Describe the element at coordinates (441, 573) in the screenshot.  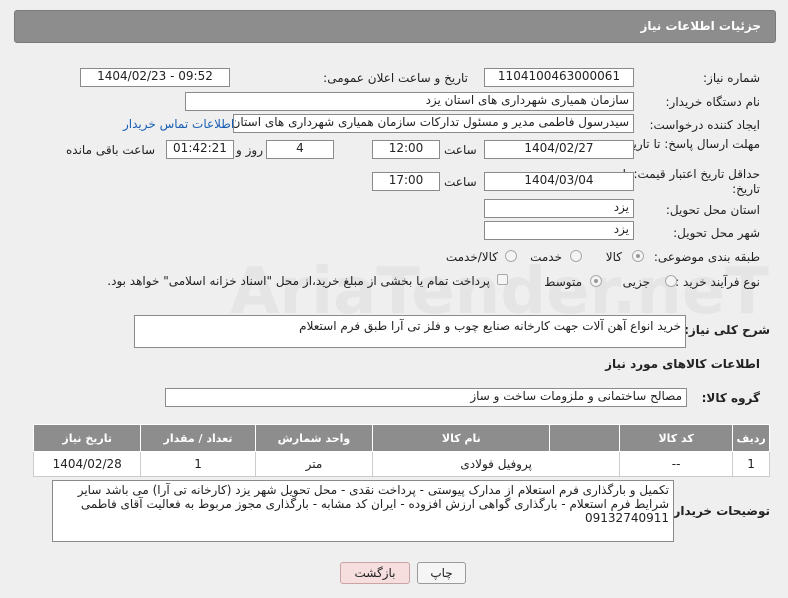
I see `print-button: چاپ` at that location.